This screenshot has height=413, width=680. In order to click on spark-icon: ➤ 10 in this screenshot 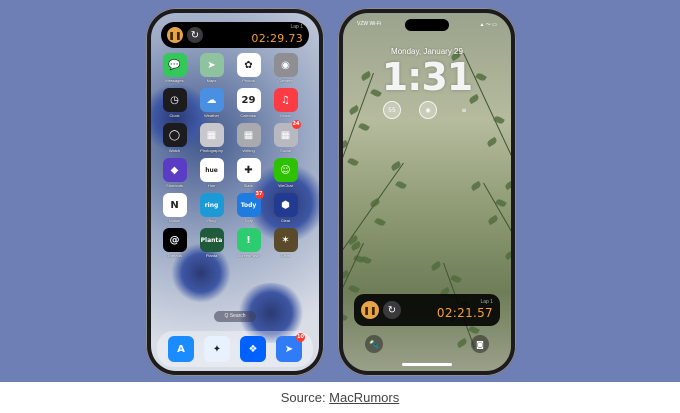, I will do `click(290, 347)`.